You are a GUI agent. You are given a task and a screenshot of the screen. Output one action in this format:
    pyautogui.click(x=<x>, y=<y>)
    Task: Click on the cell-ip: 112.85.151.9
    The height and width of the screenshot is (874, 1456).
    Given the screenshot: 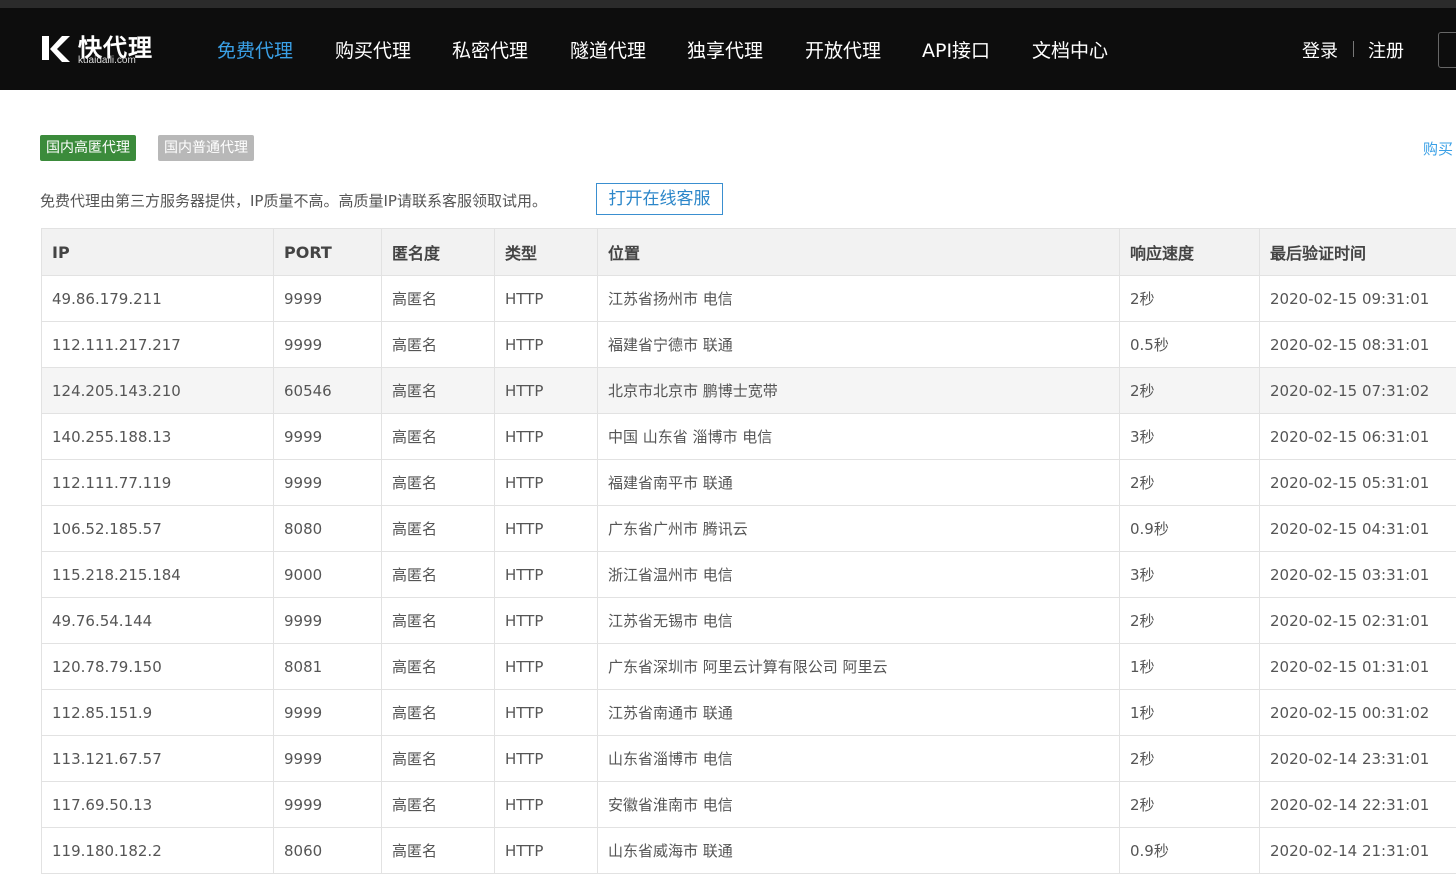 What is the action you would take?
    pyautogui.click(x=157, y=712)
    